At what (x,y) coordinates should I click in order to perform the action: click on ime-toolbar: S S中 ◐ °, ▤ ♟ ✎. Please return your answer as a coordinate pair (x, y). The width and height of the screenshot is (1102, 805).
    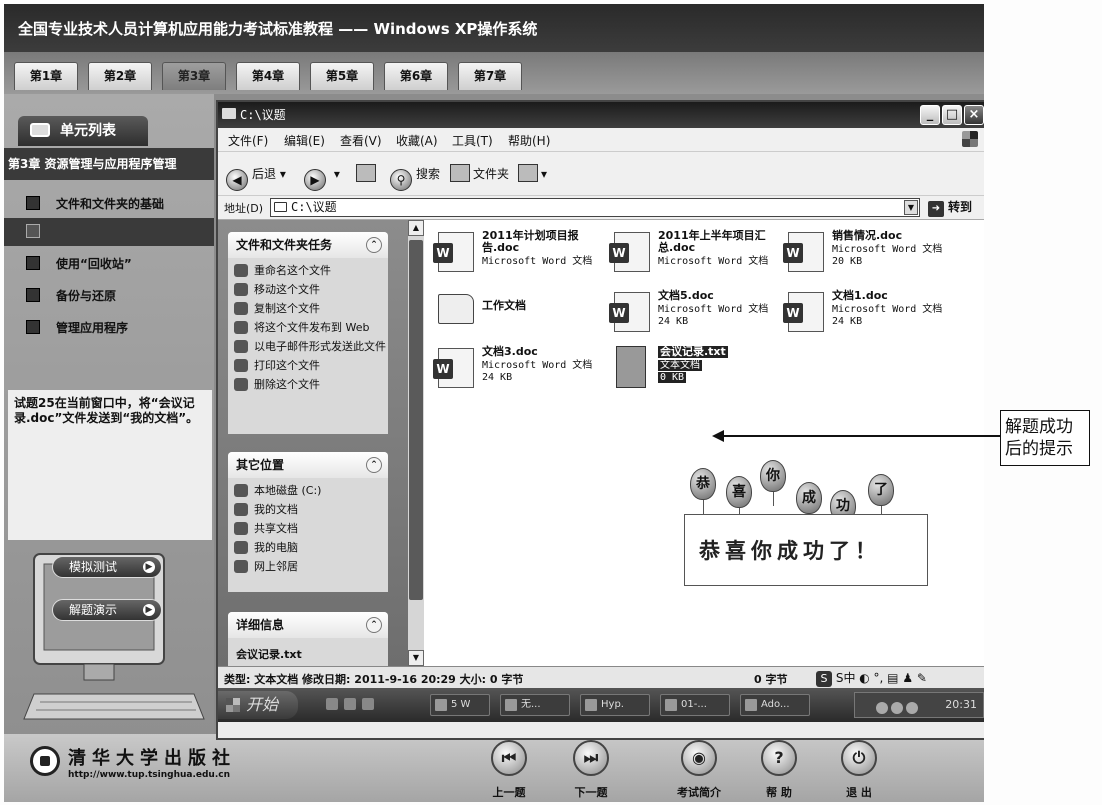
    Looking at the image, I should click on (899, 678).